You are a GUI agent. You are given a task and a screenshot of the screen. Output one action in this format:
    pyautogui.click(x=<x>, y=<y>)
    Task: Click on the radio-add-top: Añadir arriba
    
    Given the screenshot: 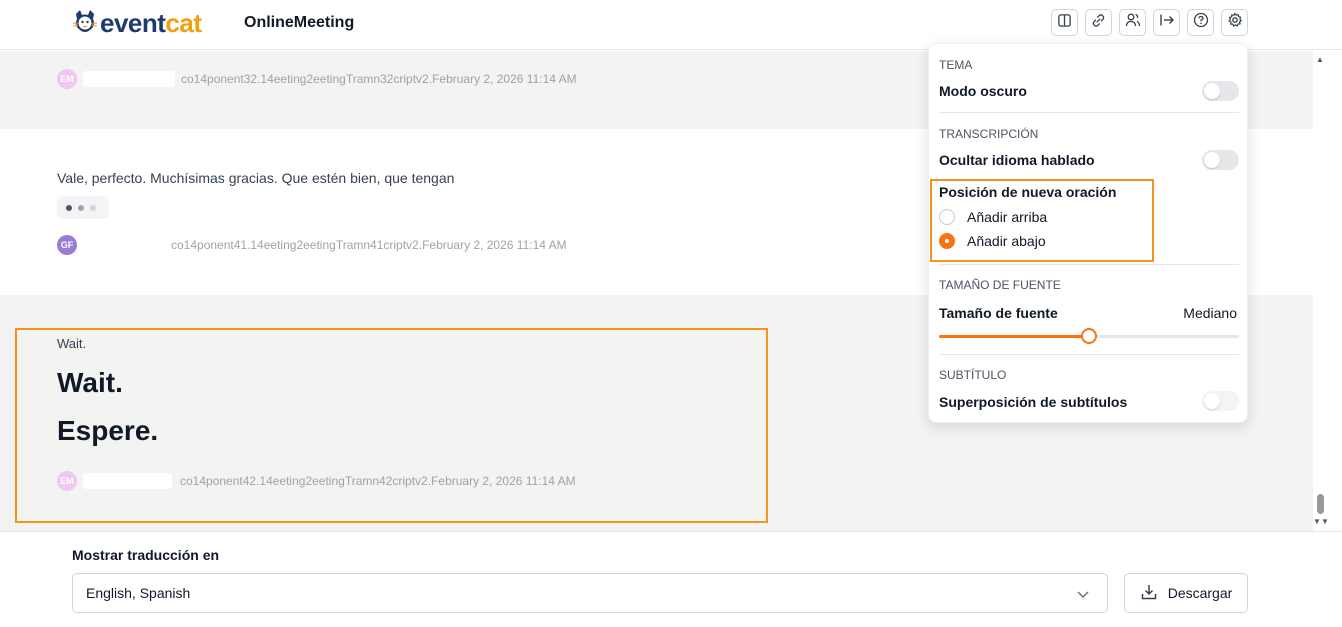 What is the action you would take?
    pyautogui.click(x=993, y=217)
    